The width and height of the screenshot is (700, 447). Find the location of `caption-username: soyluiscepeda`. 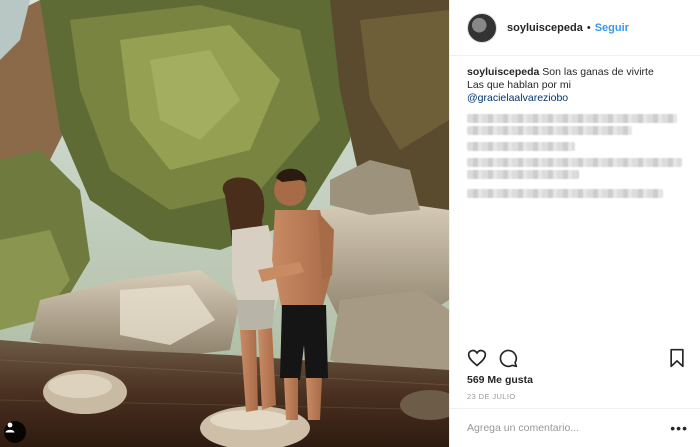

caption-username: soyluiscepeda is located at coordinates (503, 72).